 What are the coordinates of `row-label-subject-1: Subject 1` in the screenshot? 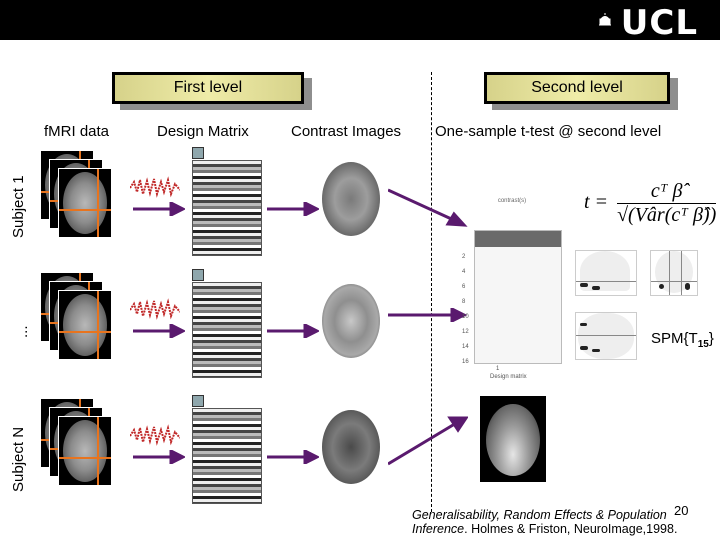 It's located at (18, 206).